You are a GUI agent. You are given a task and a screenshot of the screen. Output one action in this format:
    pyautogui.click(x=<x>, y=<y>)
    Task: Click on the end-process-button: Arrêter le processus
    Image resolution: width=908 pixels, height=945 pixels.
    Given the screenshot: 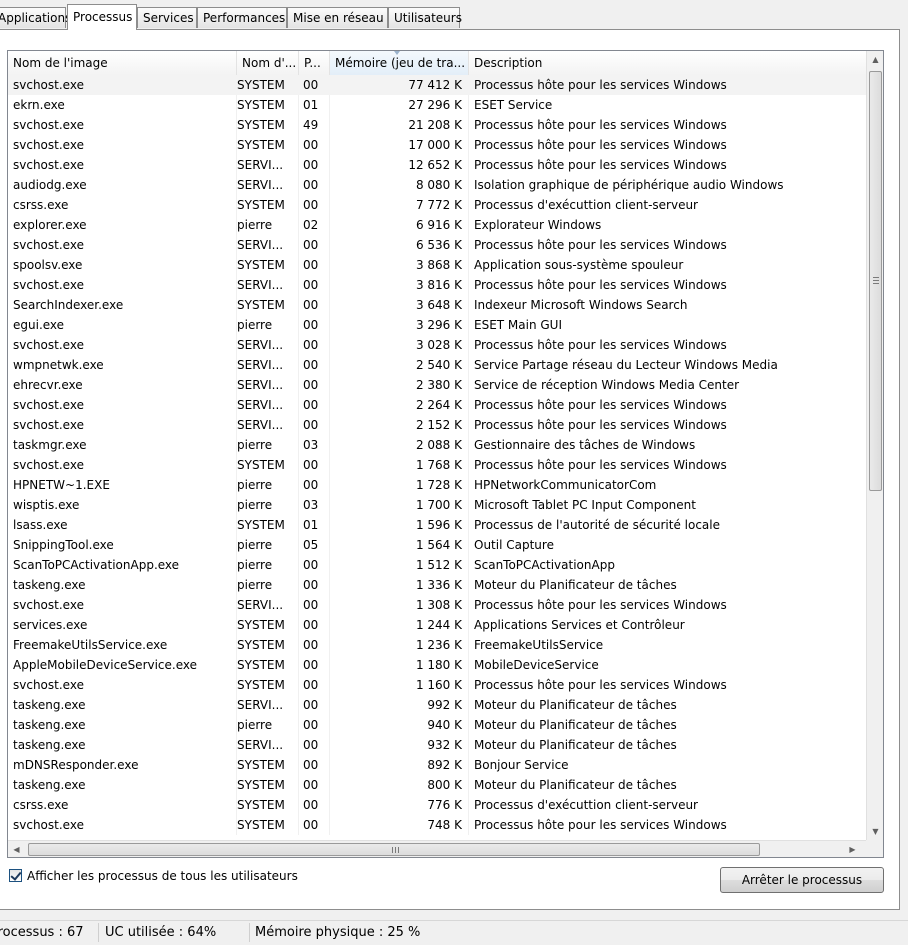 What is the action you would take?
    pyautogui.click(x=802, y=880)
    